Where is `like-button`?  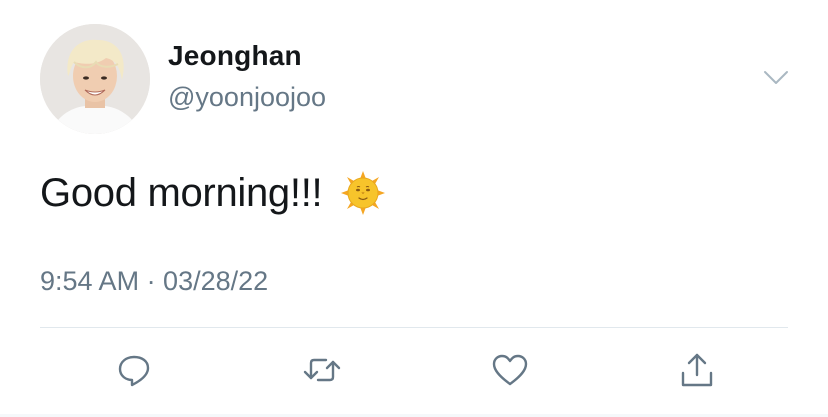 like-button is located at coordinates (510, 370).